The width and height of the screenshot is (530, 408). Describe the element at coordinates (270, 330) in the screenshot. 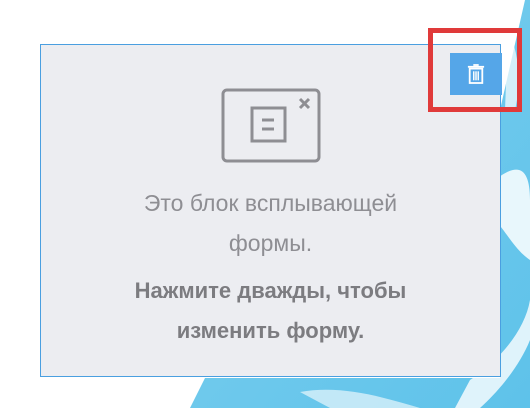

I see `edit-hint-line2: изменить форму.` at that location.